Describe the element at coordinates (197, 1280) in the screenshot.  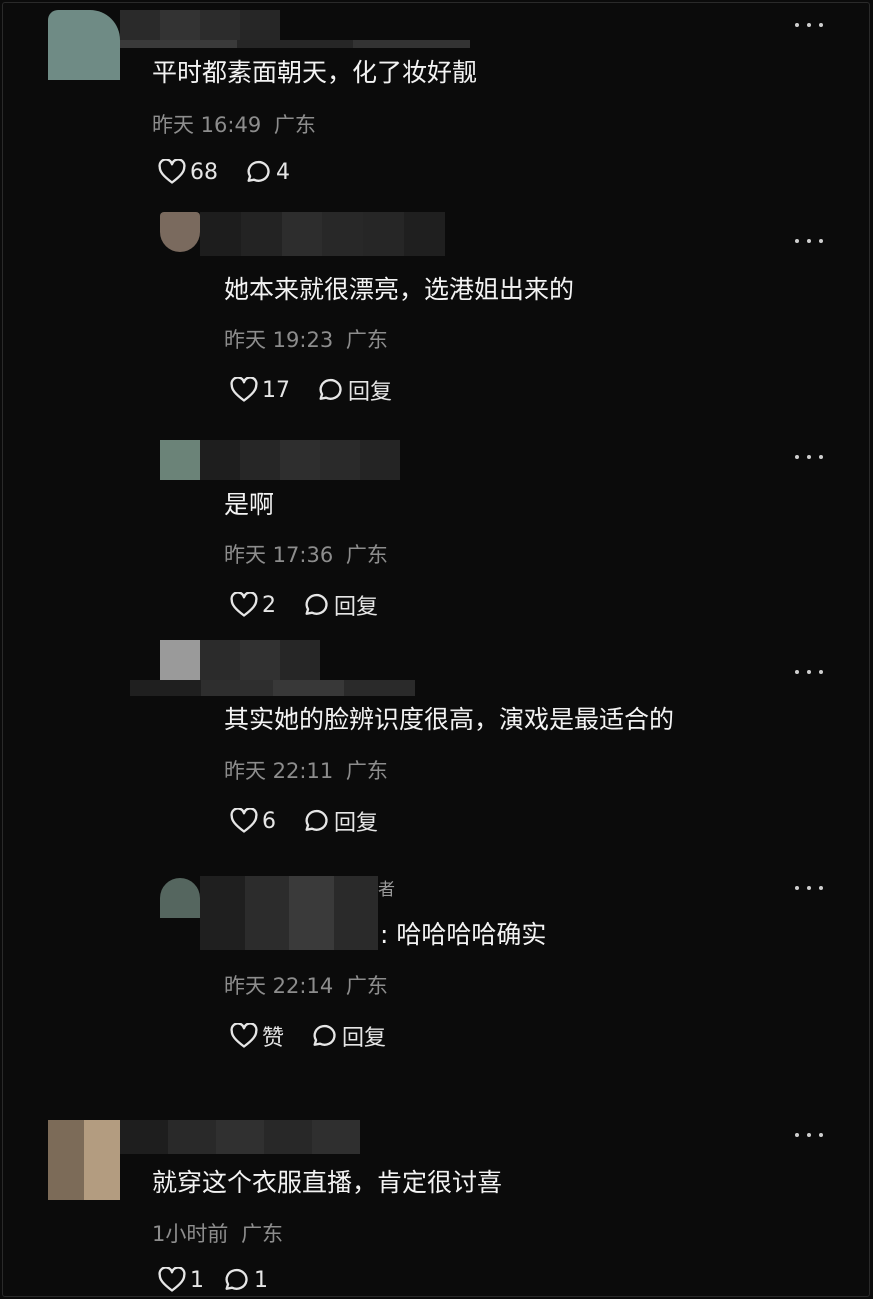
I see `like-count: 1` at that location.